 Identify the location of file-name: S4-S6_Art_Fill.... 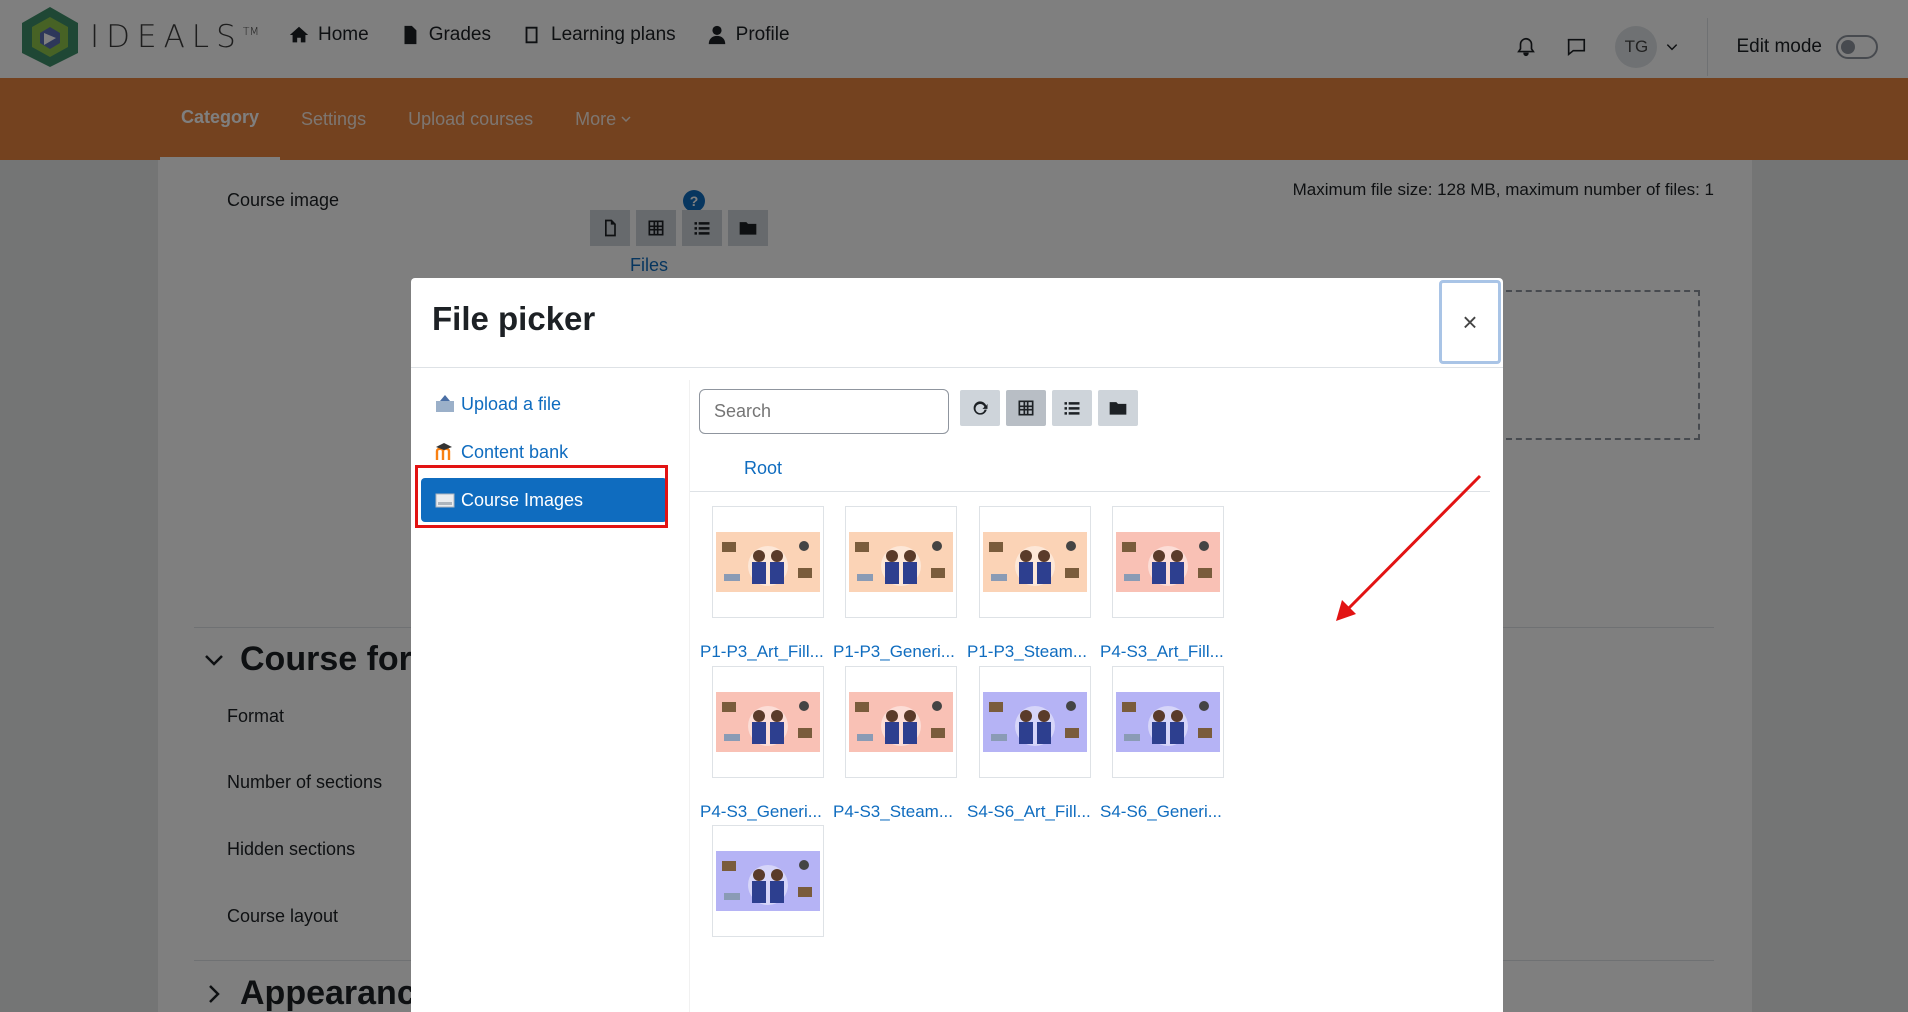
(1029, 811).